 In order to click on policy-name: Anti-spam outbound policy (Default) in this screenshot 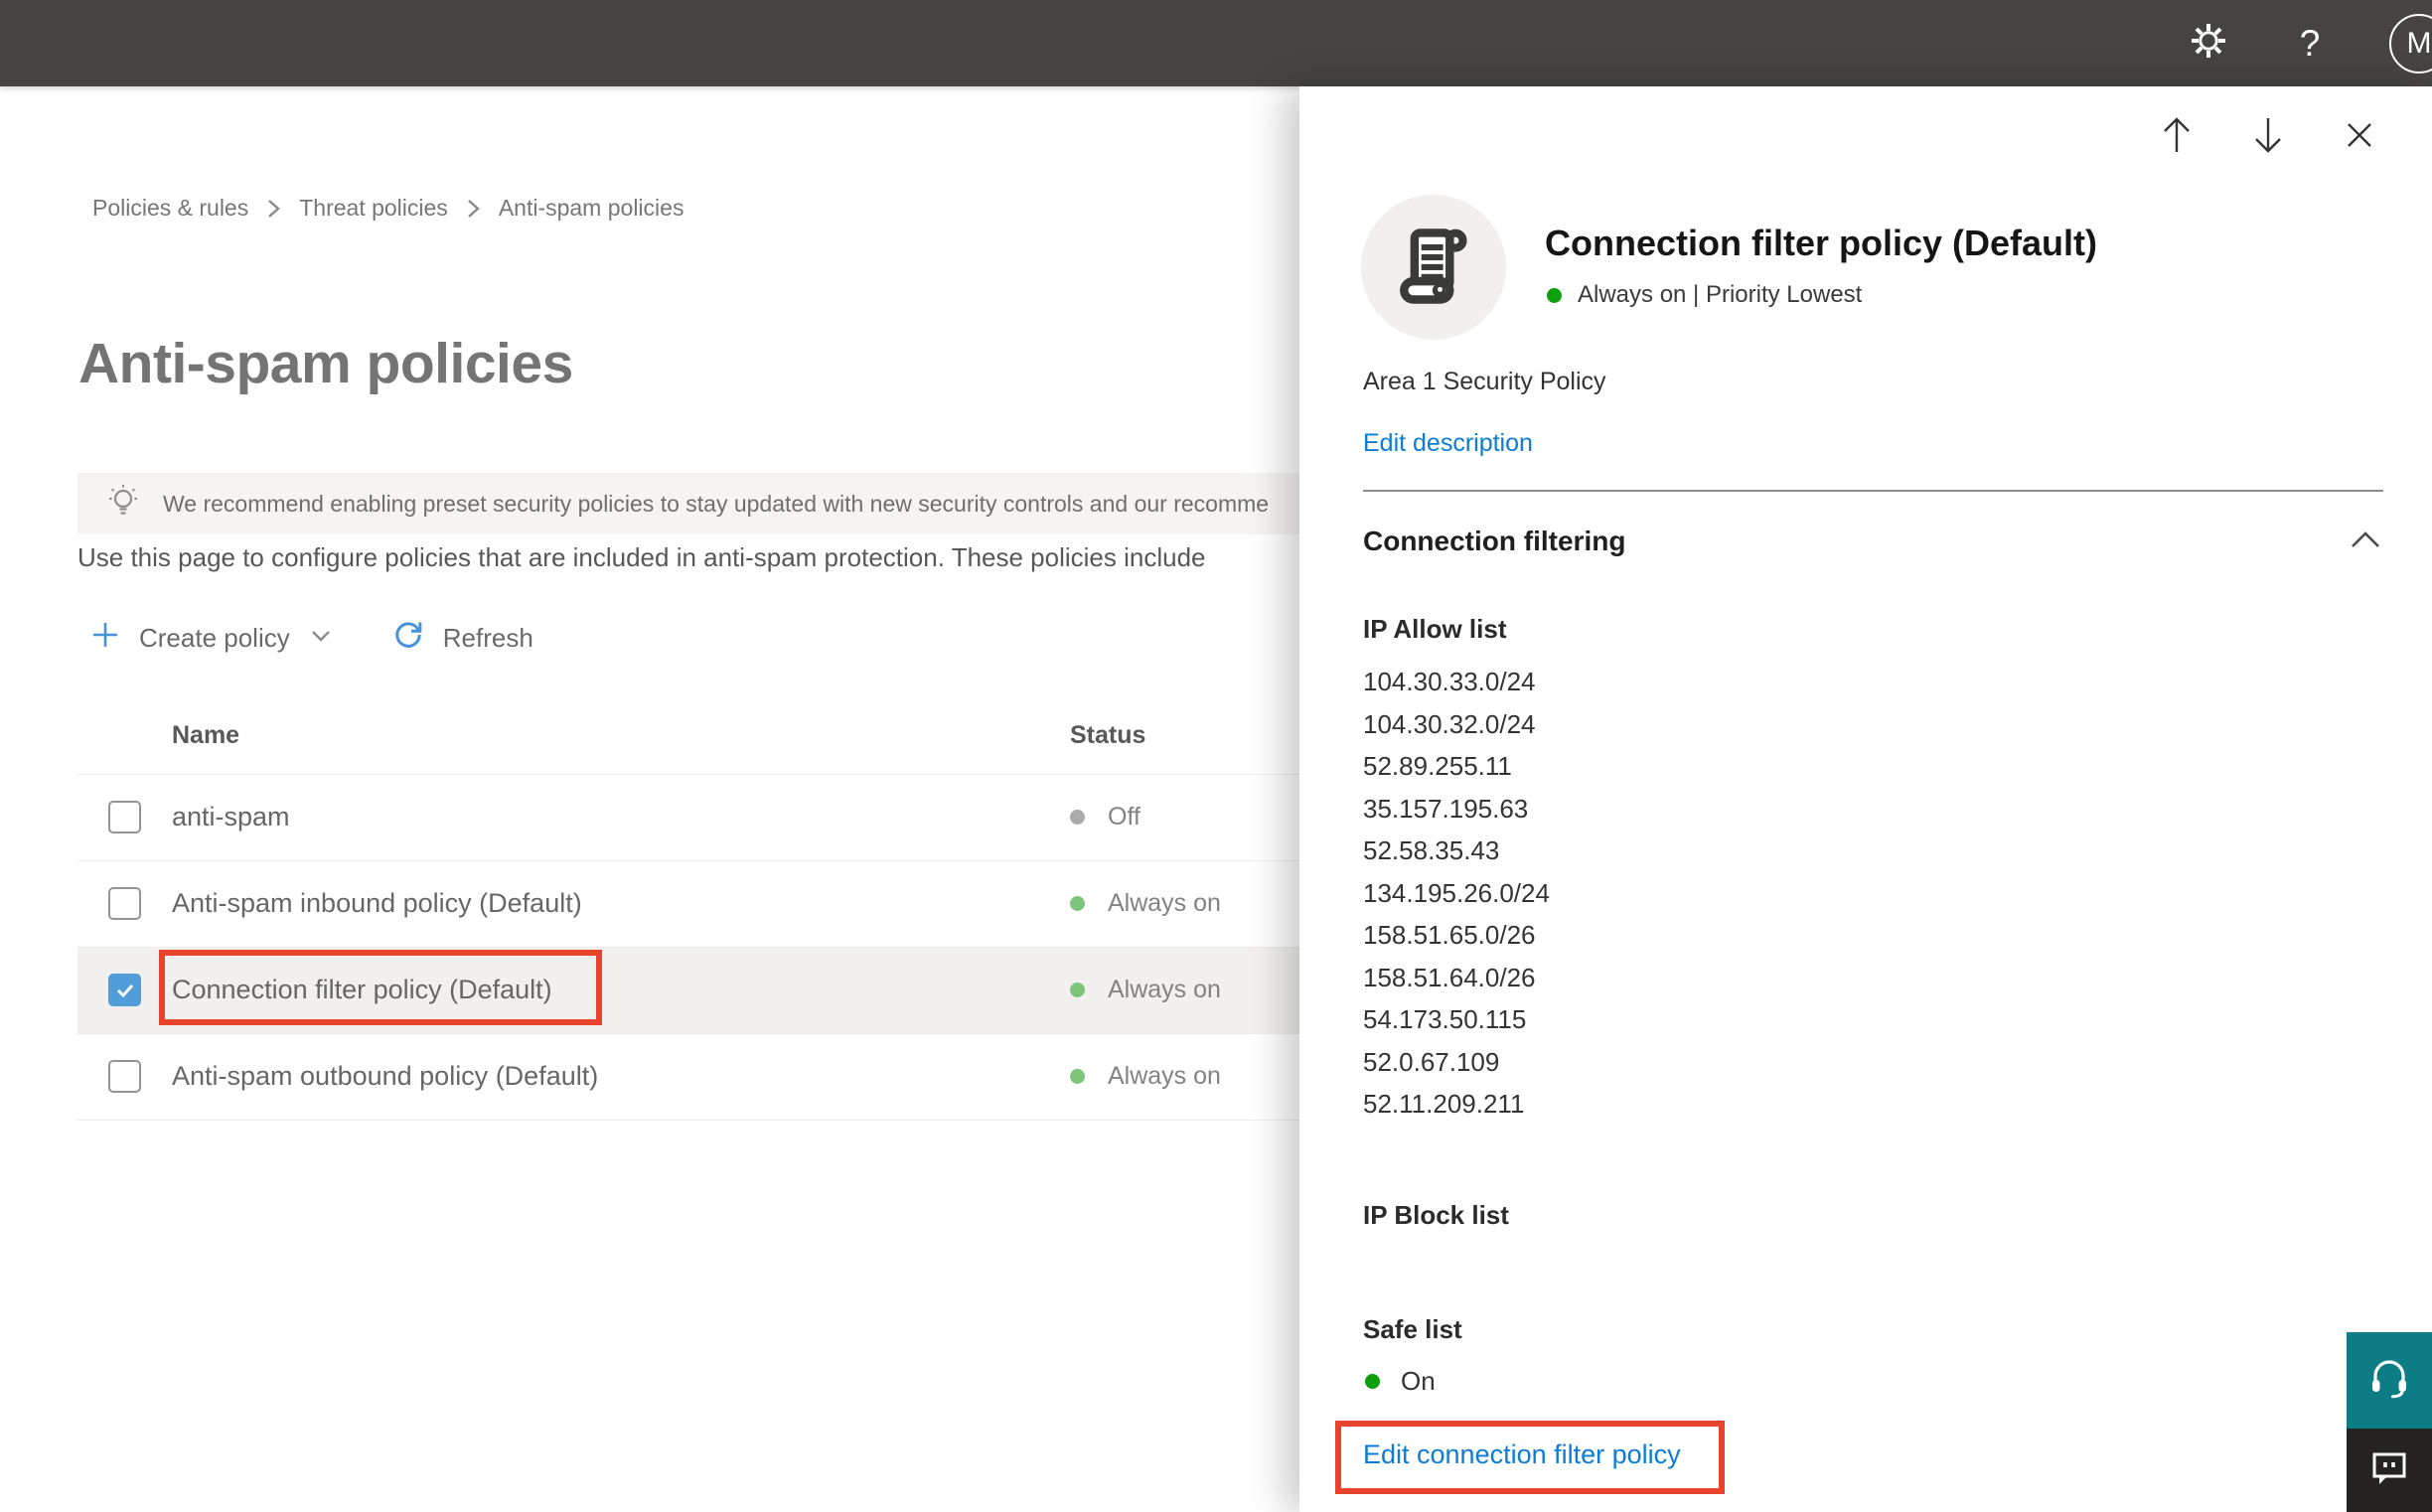, I will do `click(385, 1076)`.